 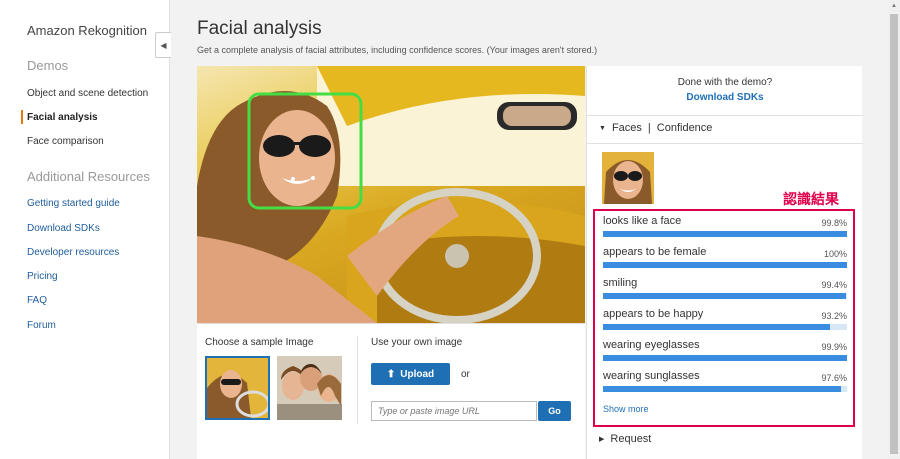 What do you see at coordinates (620, 283) in the screenshot?
I see `result-label: smiling` at bounding box center [620, 283].